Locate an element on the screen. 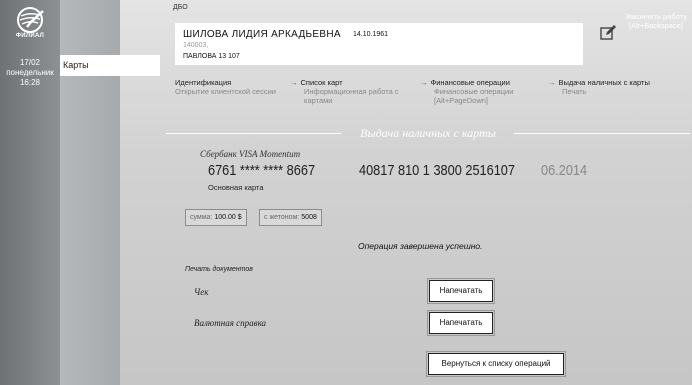 The height and width of the screenshot is (385, 692). step-subtitle: Печать is located at coordinates (574, 91).